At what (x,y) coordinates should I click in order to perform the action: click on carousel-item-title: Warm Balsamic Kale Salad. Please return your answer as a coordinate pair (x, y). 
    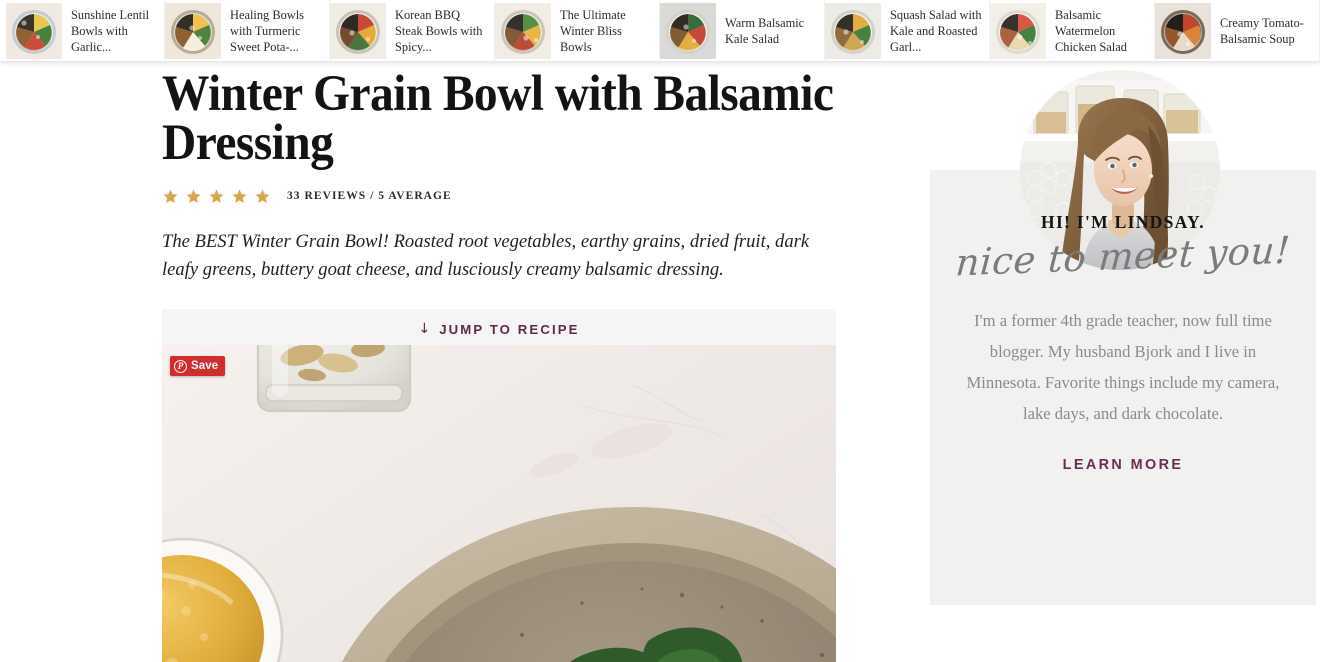
    Looking at the image, I should click on (765, 31).